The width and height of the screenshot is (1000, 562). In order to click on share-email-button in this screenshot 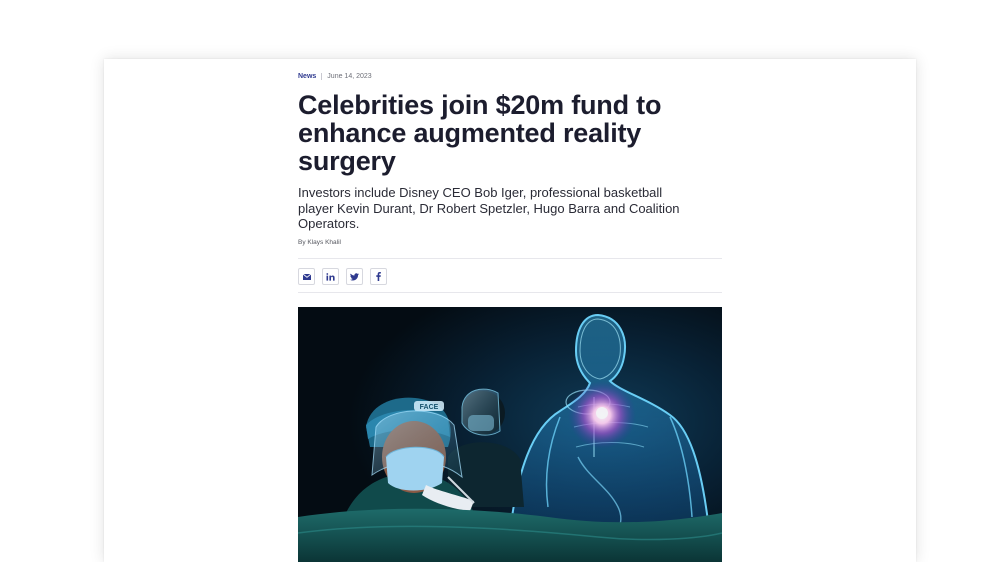, I will do `click(306, 276)`.